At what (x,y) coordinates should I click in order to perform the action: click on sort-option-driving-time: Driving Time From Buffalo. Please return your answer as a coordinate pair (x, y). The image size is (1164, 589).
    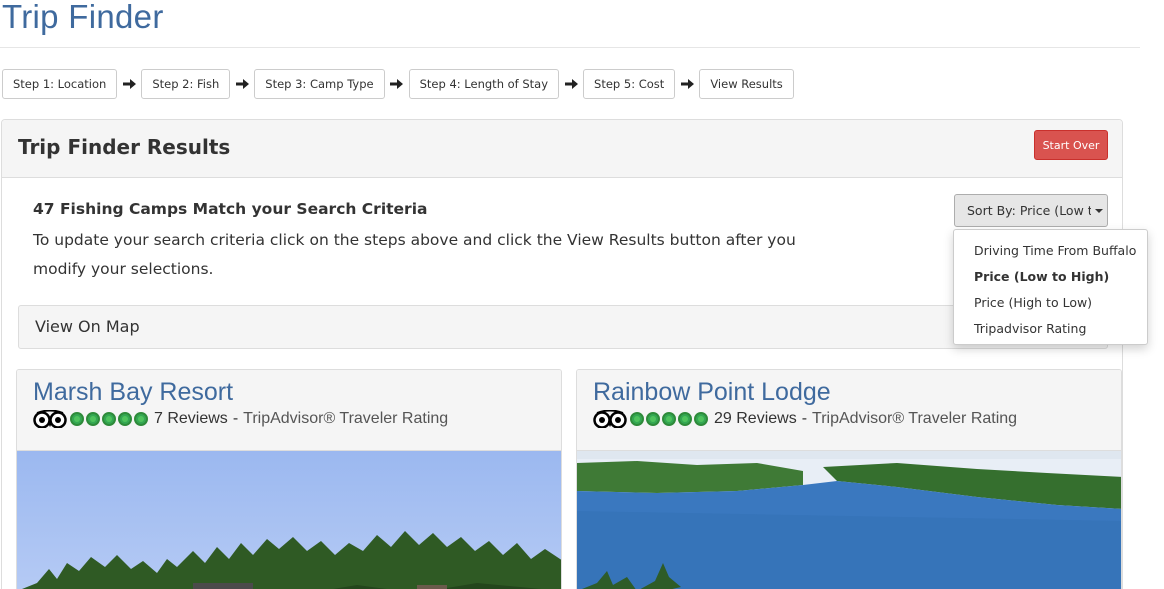
    Looking at the image, I should click on (1050, 250).